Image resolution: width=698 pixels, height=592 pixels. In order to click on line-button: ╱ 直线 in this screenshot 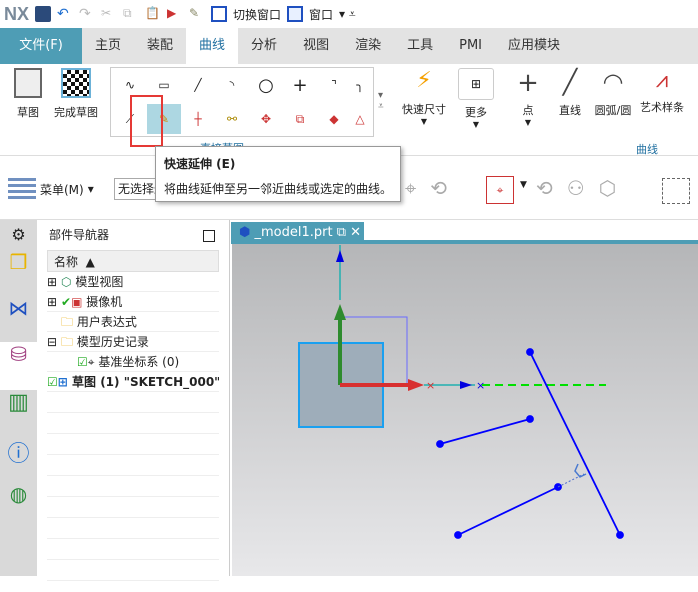, I will do `click(570, 93)`.